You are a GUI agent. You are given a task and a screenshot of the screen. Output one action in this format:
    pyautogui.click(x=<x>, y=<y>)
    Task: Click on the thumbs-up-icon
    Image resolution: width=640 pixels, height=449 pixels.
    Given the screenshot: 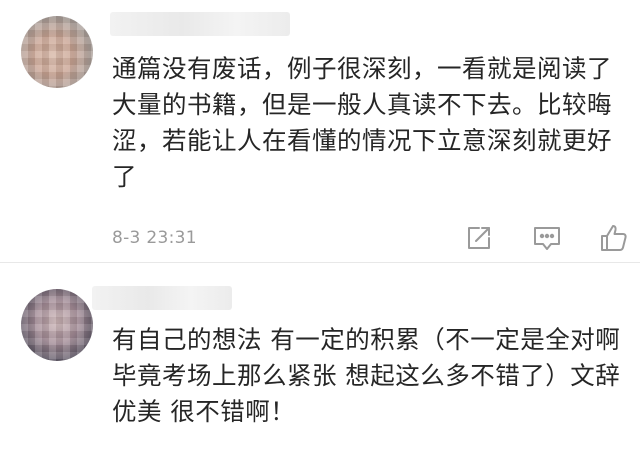 What is the action you would take?
    pyautogui.click(x=614, y=238)
    